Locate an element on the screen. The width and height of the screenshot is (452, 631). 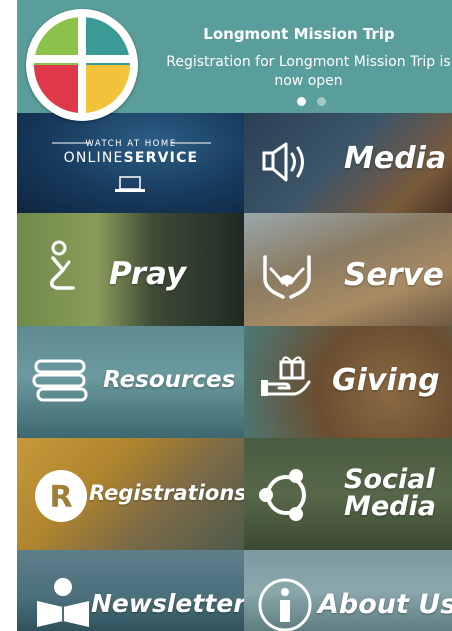
tile-giving: Giving is located at coordinates (348, 382).